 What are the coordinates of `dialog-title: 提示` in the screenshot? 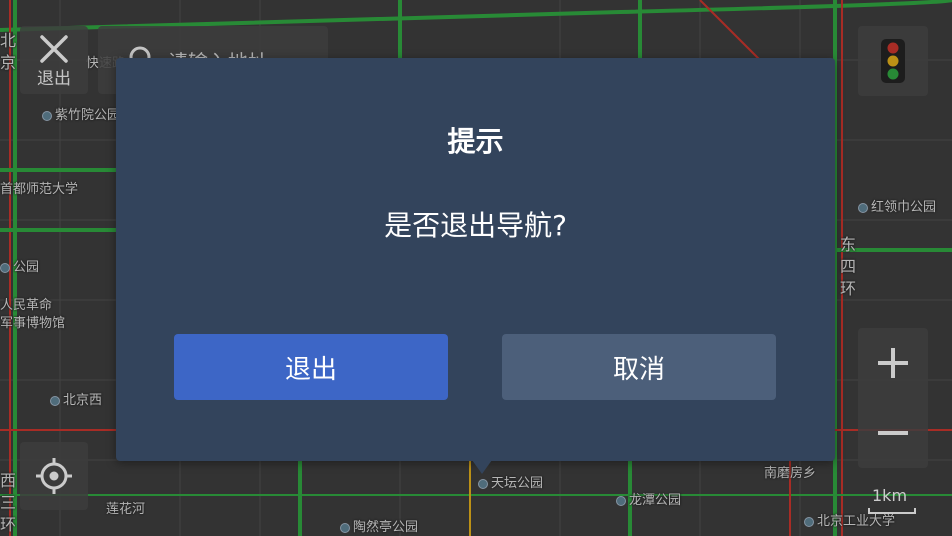 It's located at (475, 141).